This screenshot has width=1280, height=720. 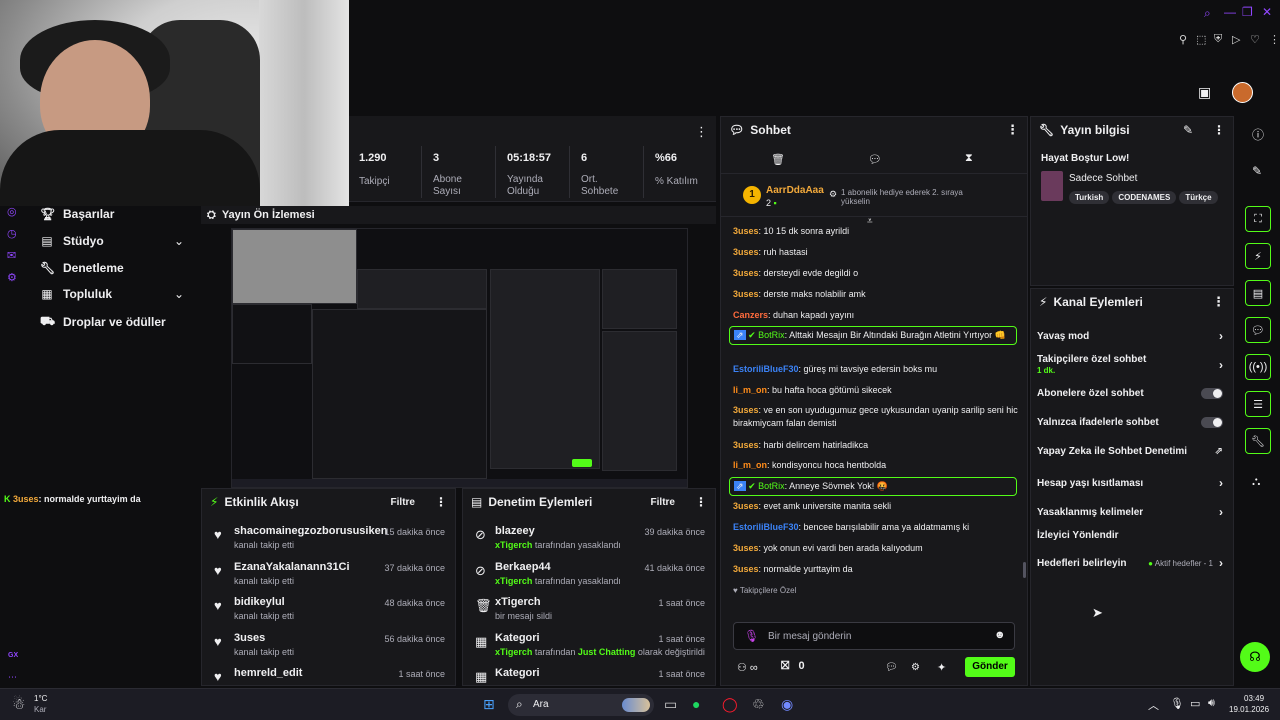 What do you see at coordinates (701, 132) in the screenshot?
I see `stats-menu-icon: ⋮` at bounding box center [701, 132].